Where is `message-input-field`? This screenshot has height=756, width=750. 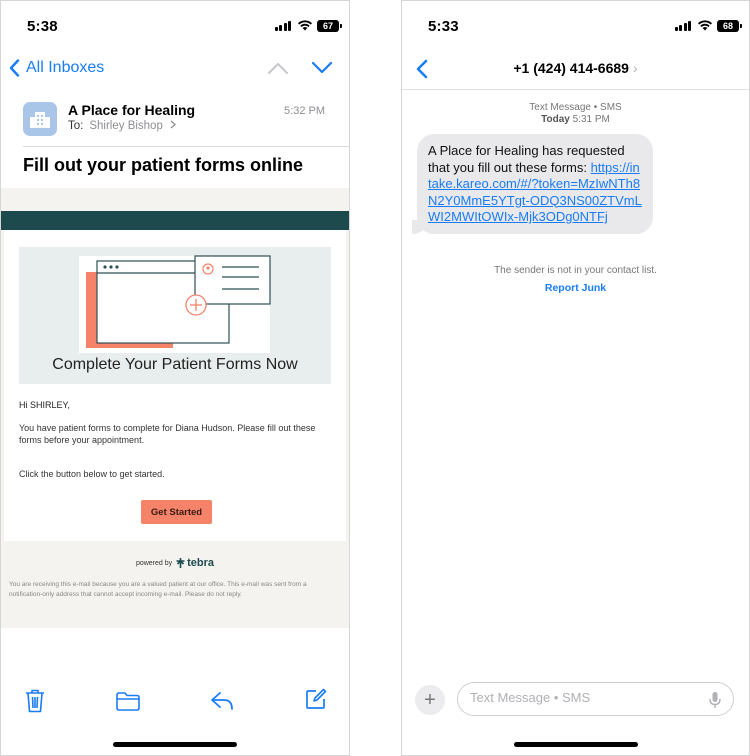
message-input-field is located at coordinates (595, 699).